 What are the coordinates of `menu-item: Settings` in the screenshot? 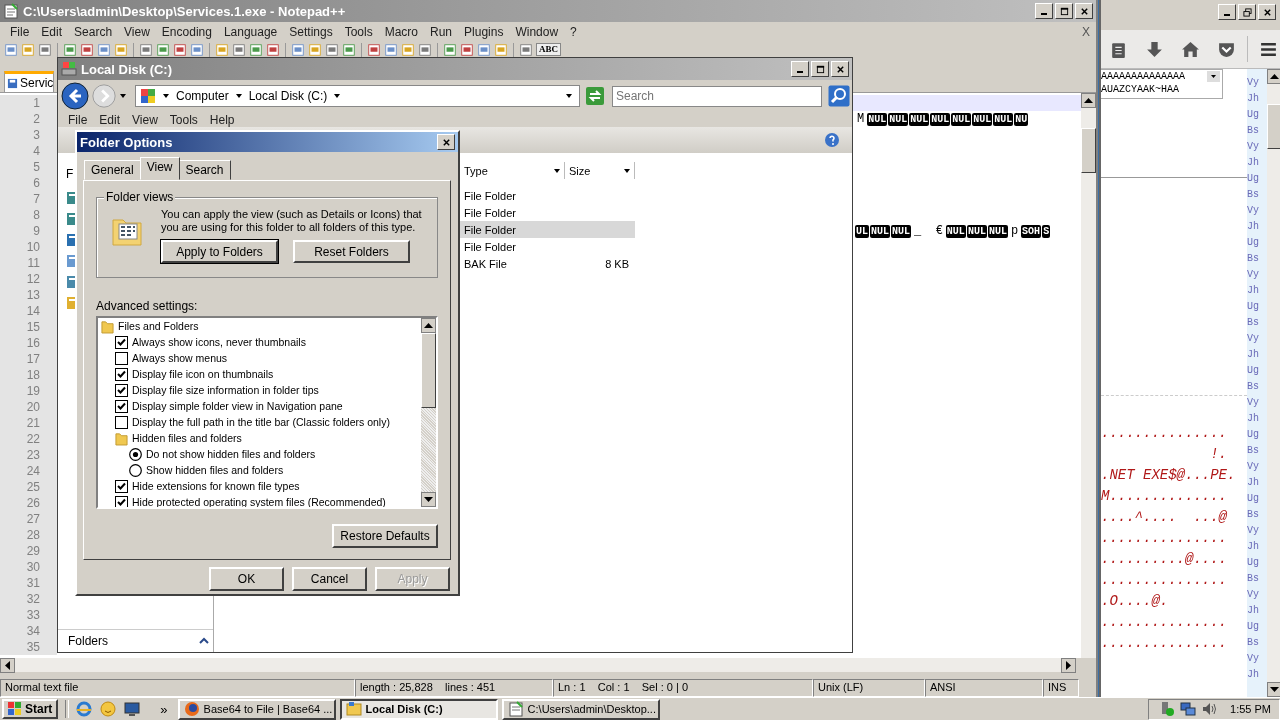 It's located at (311, 31).